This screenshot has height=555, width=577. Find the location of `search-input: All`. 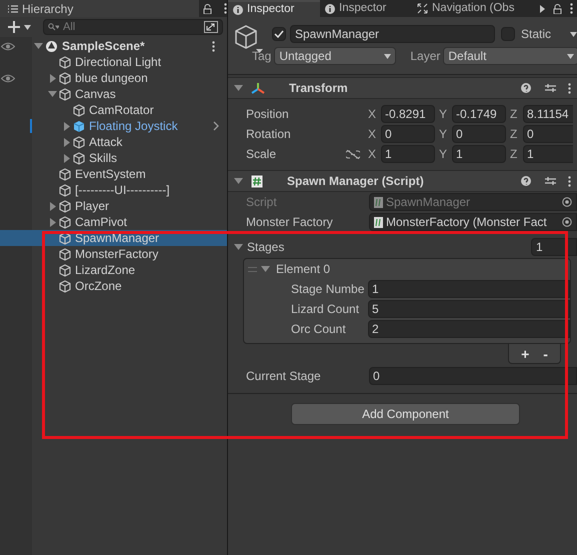

search-input: All is located at coordinates (131, 27).